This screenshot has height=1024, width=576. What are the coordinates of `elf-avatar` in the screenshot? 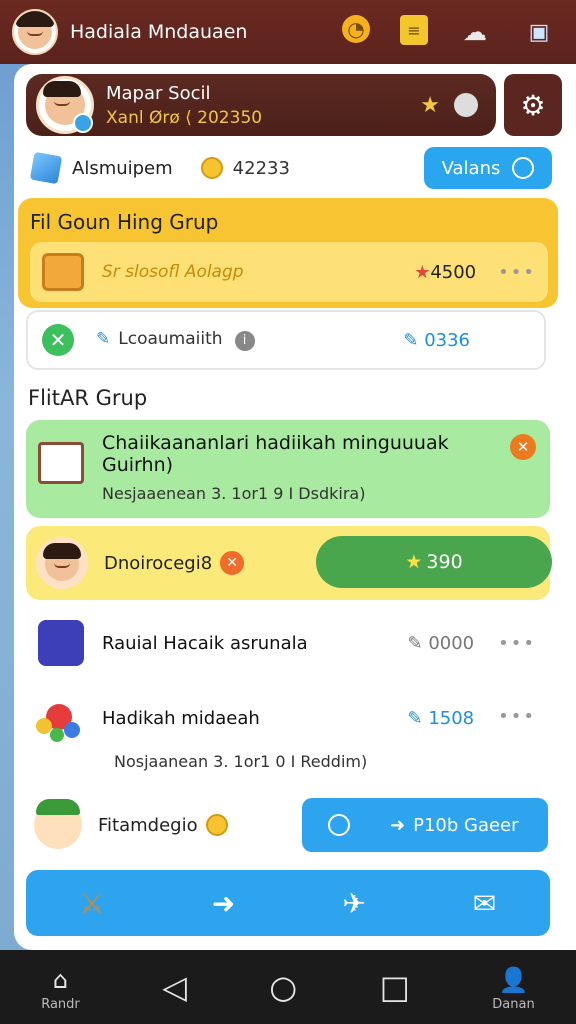 It's located at (58, 824).